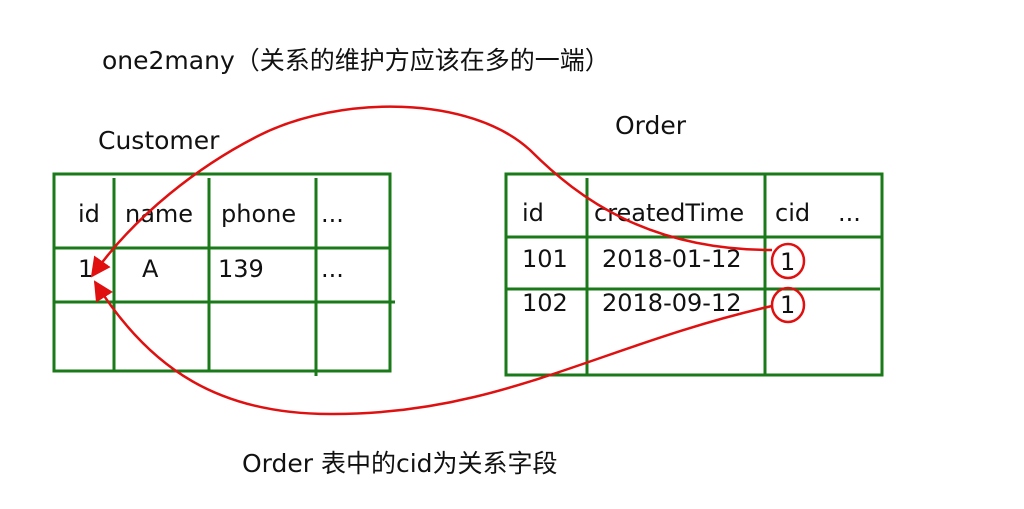  Describe the element at coordinates (545, 303) in the screenshot. I see `order-cell-id: 102` at that location.